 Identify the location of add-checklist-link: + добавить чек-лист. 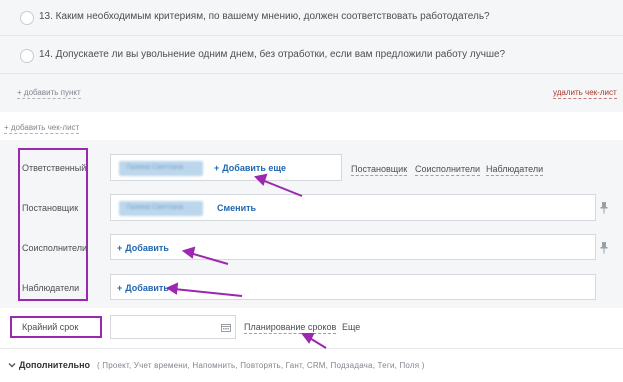
(42, 128).